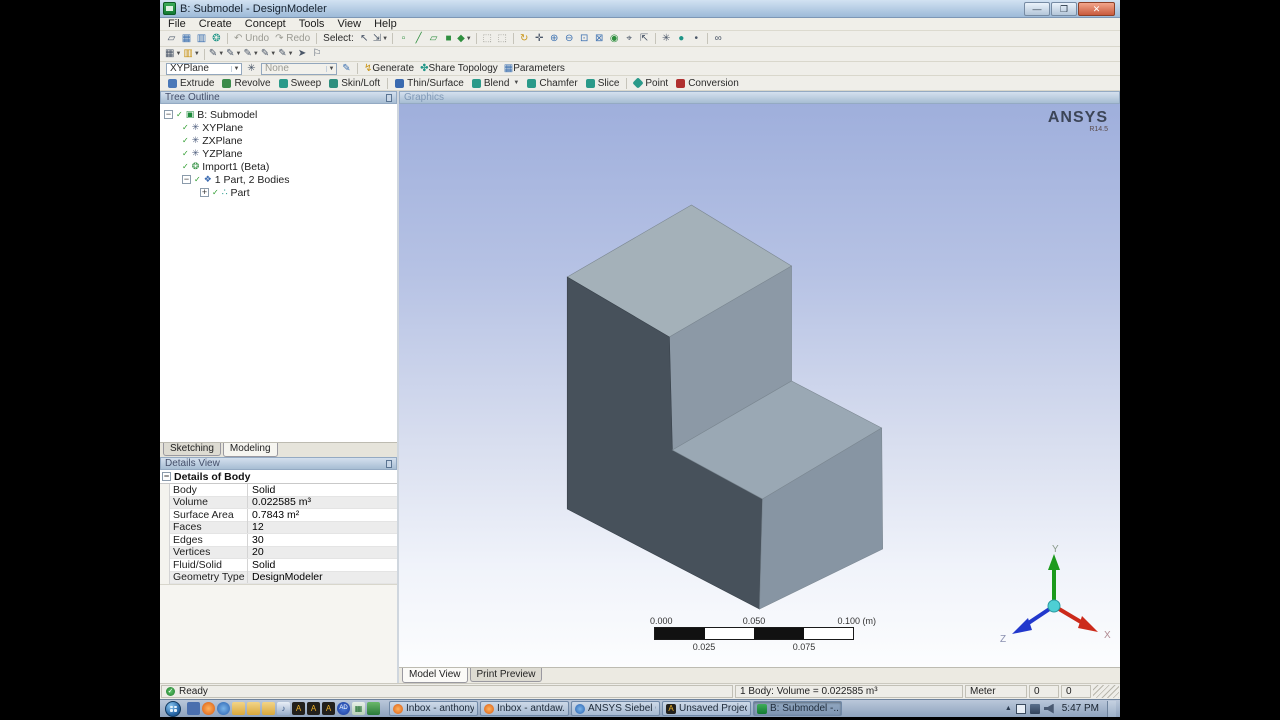 This screenshot has height=720, width=1280. What do you see at coordinates (317, 54) in the screenshot?
I see `flag-button: ⚐` at bounding box center [317, 54].